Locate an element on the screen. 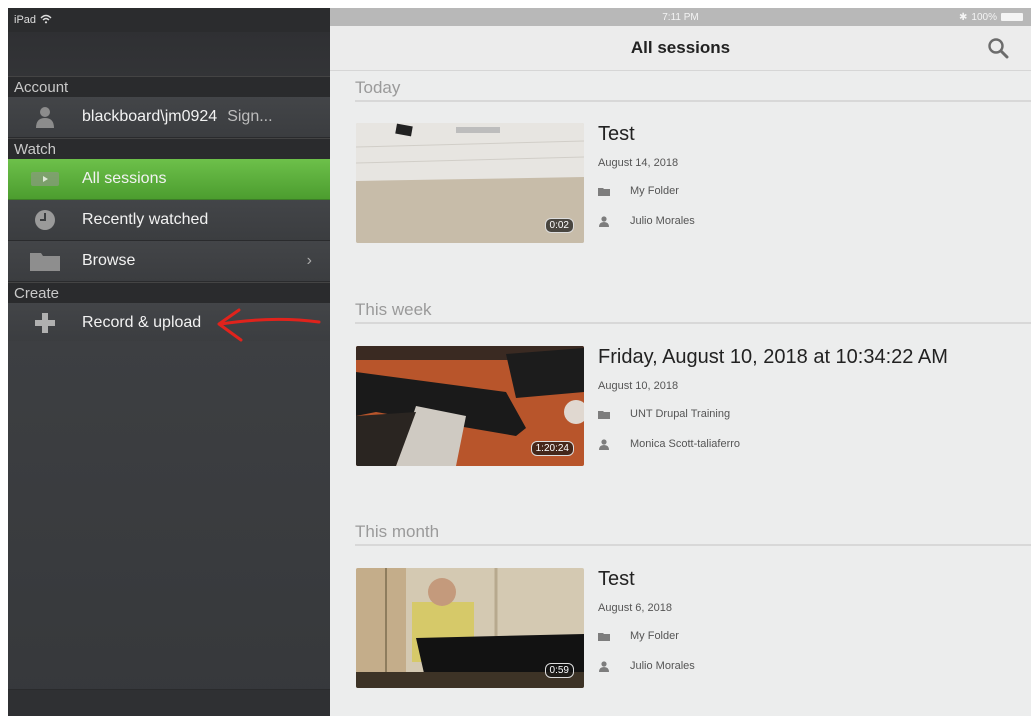  session-title: Friday, August 10, 2018 at 10:34:22 AM is located at coordinates (773, 357).